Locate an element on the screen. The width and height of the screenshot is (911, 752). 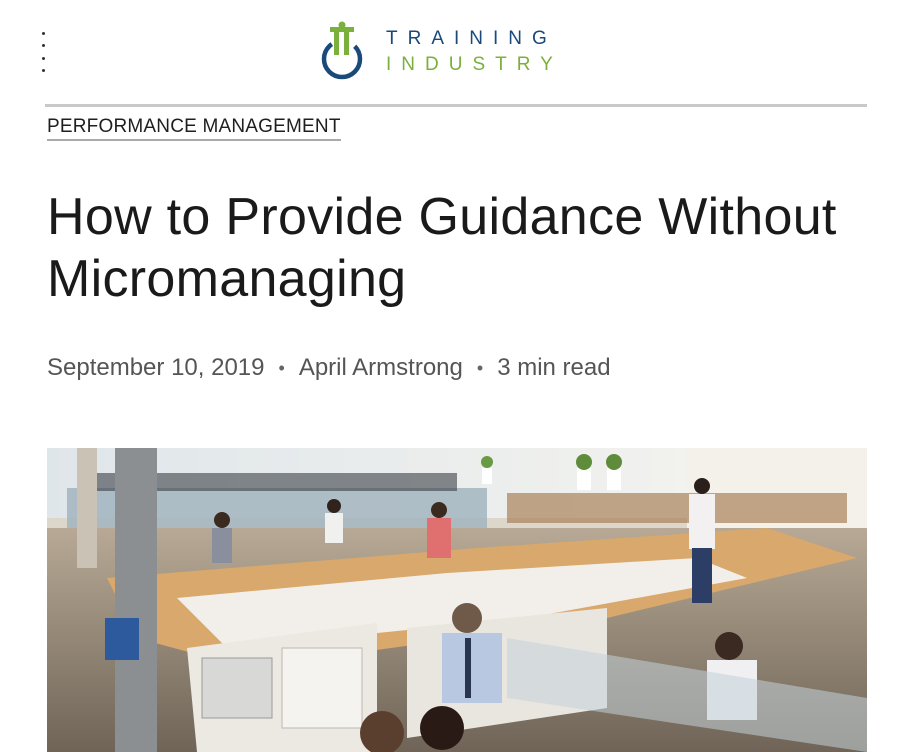
logo-text-training: TRAINING is located at coordinates (471, 38).